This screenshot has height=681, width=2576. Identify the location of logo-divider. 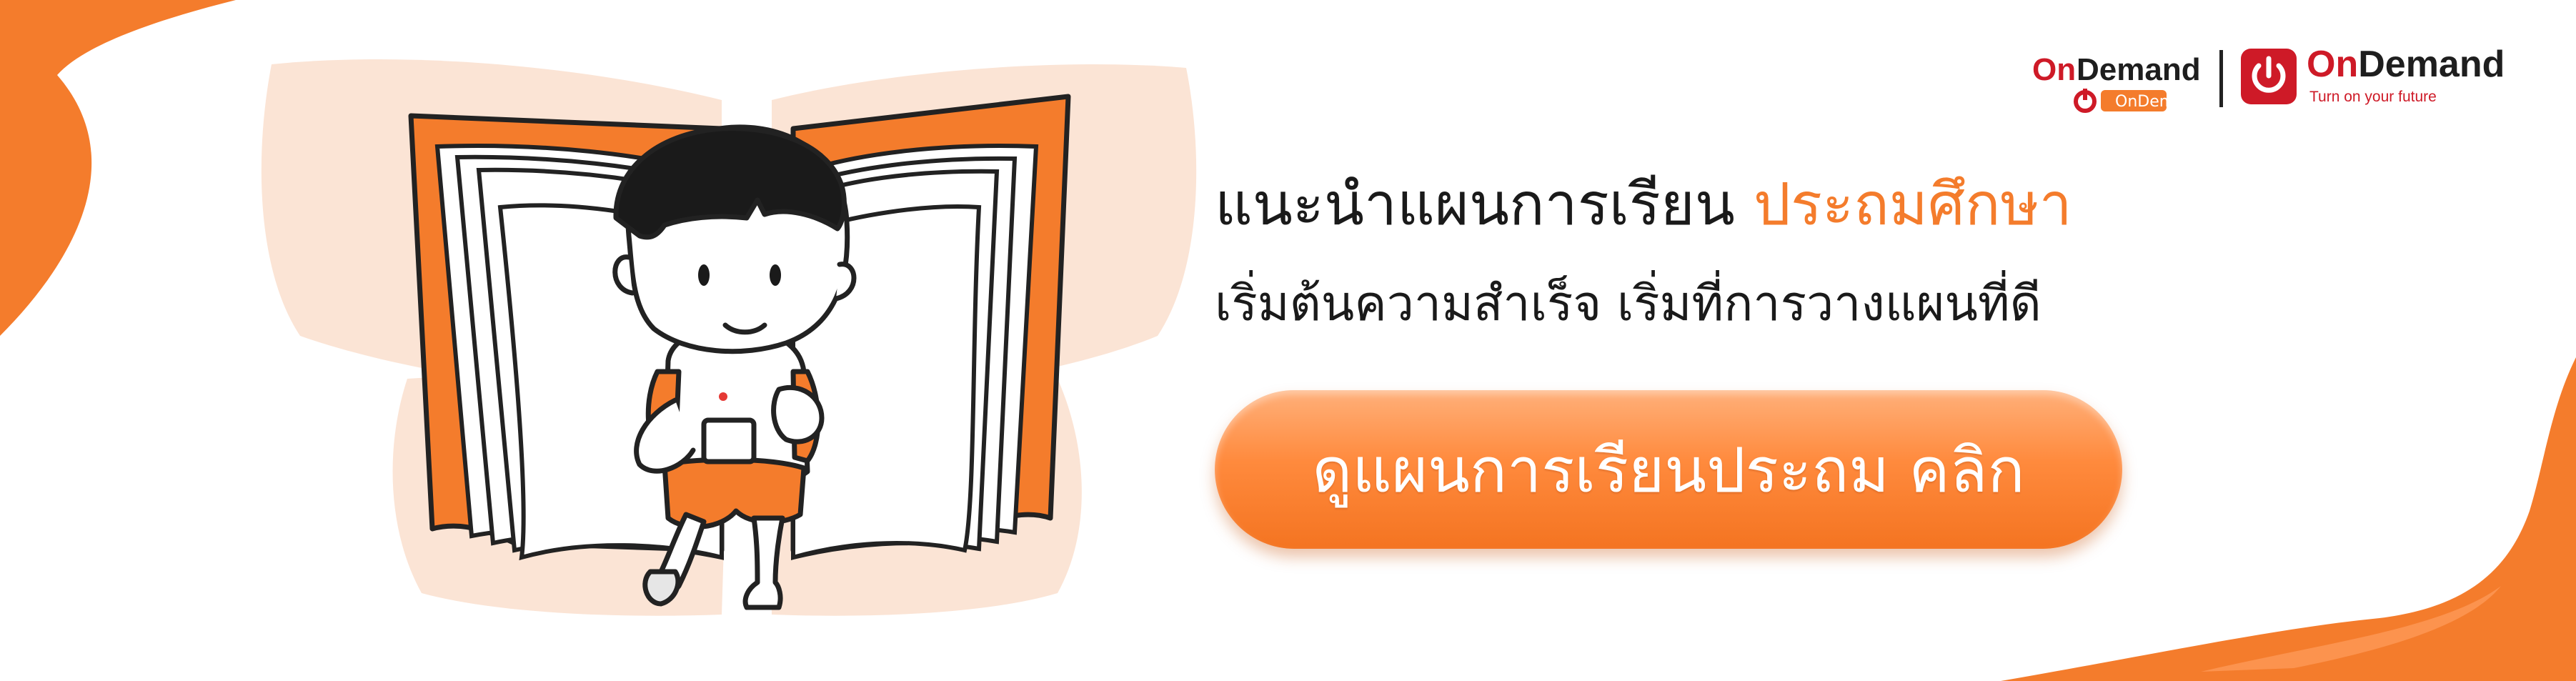
(2221, 78).